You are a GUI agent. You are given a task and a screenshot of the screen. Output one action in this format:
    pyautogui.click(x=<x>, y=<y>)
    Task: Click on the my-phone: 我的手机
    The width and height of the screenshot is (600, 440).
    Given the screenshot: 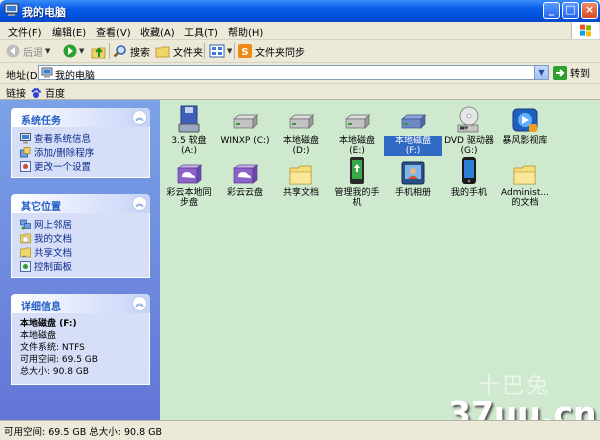 What is the action you would take?
    pyautogui.click(x=469, y=176)
    